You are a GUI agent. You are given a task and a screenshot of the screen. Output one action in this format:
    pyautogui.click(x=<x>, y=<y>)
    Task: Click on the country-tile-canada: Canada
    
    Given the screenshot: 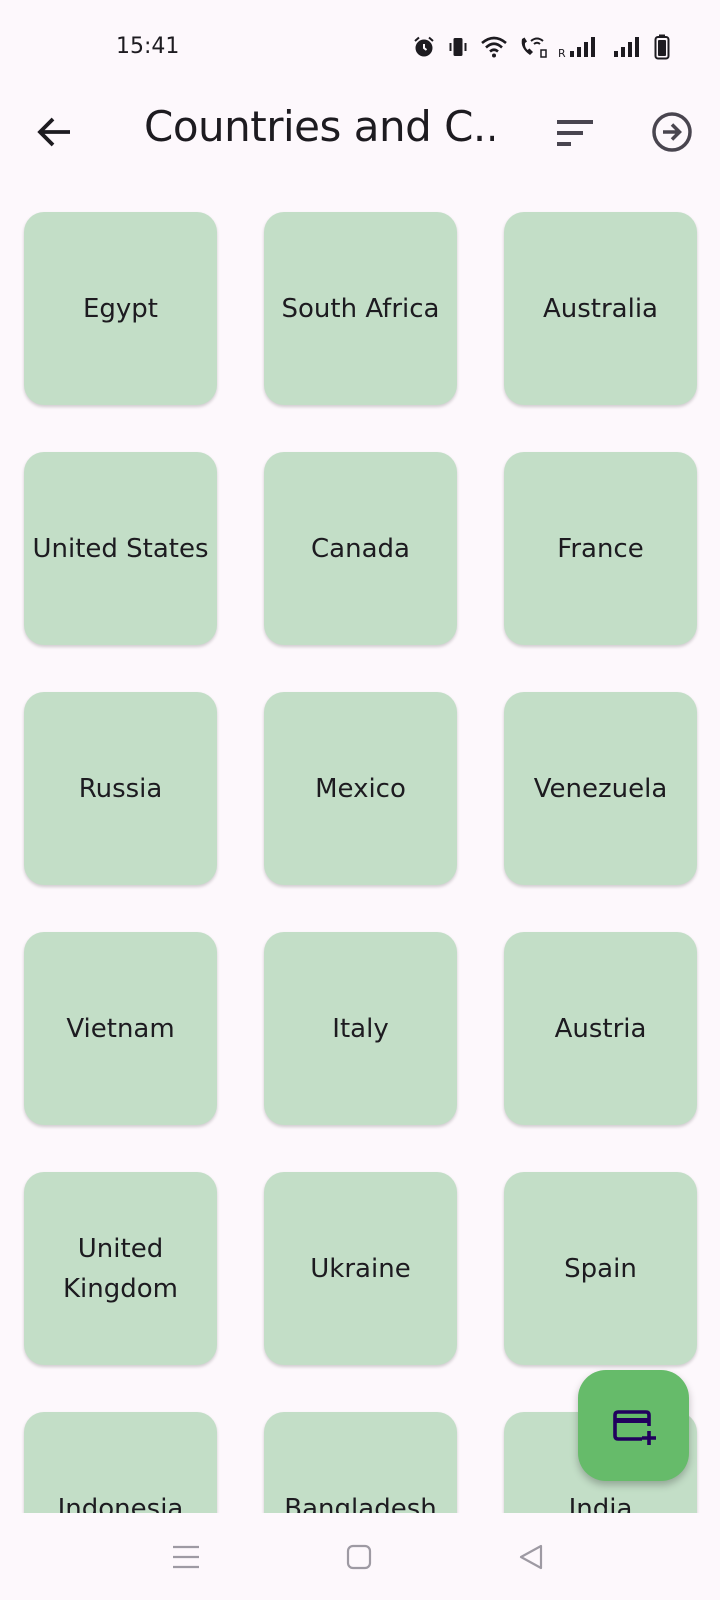 What is the action you would take?
    pyautogui.click(x=360, y=548)
    